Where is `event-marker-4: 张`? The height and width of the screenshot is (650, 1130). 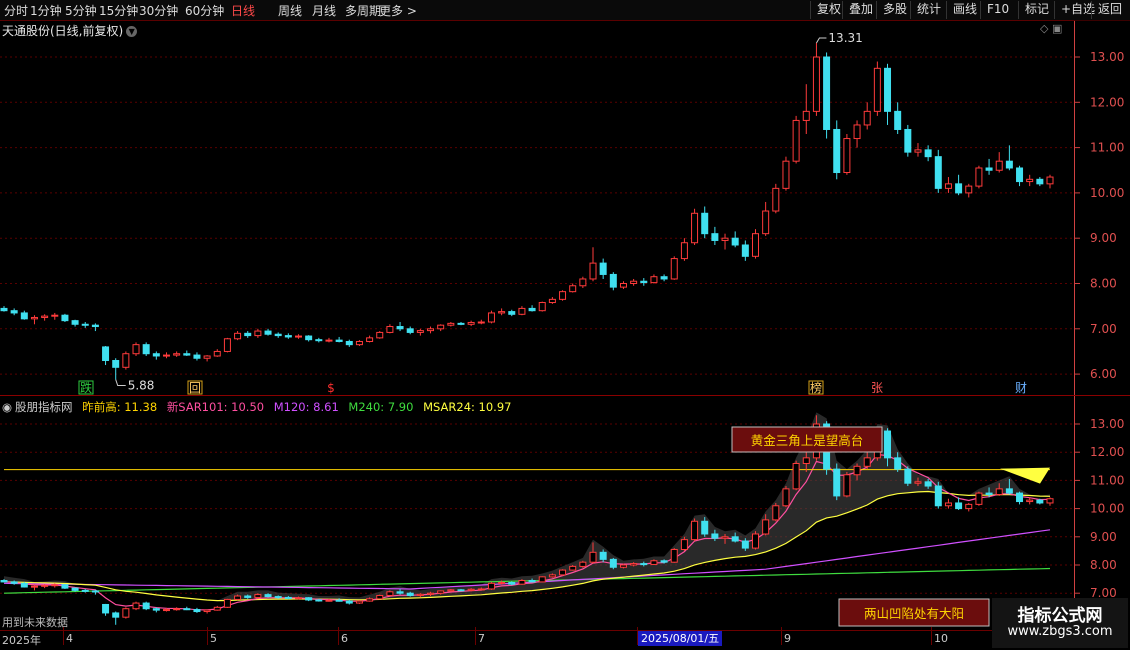 event-marker-4: 张 is located at coordinates (877, 388).